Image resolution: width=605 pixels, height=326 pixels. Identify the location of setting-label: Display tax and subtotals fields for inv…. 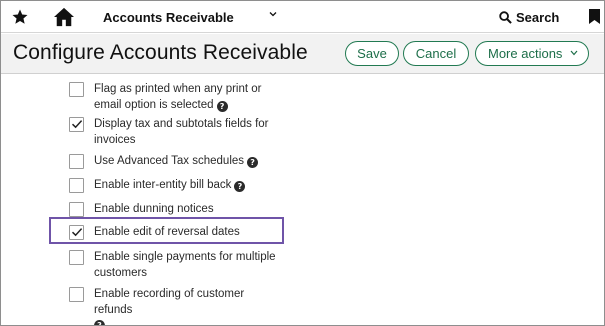
(181, 132).